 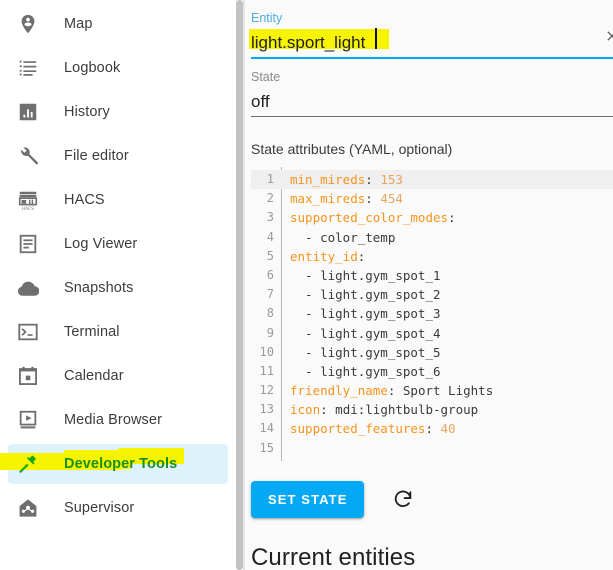 I want to click on cloud-icon, so click(x=28, y=288).